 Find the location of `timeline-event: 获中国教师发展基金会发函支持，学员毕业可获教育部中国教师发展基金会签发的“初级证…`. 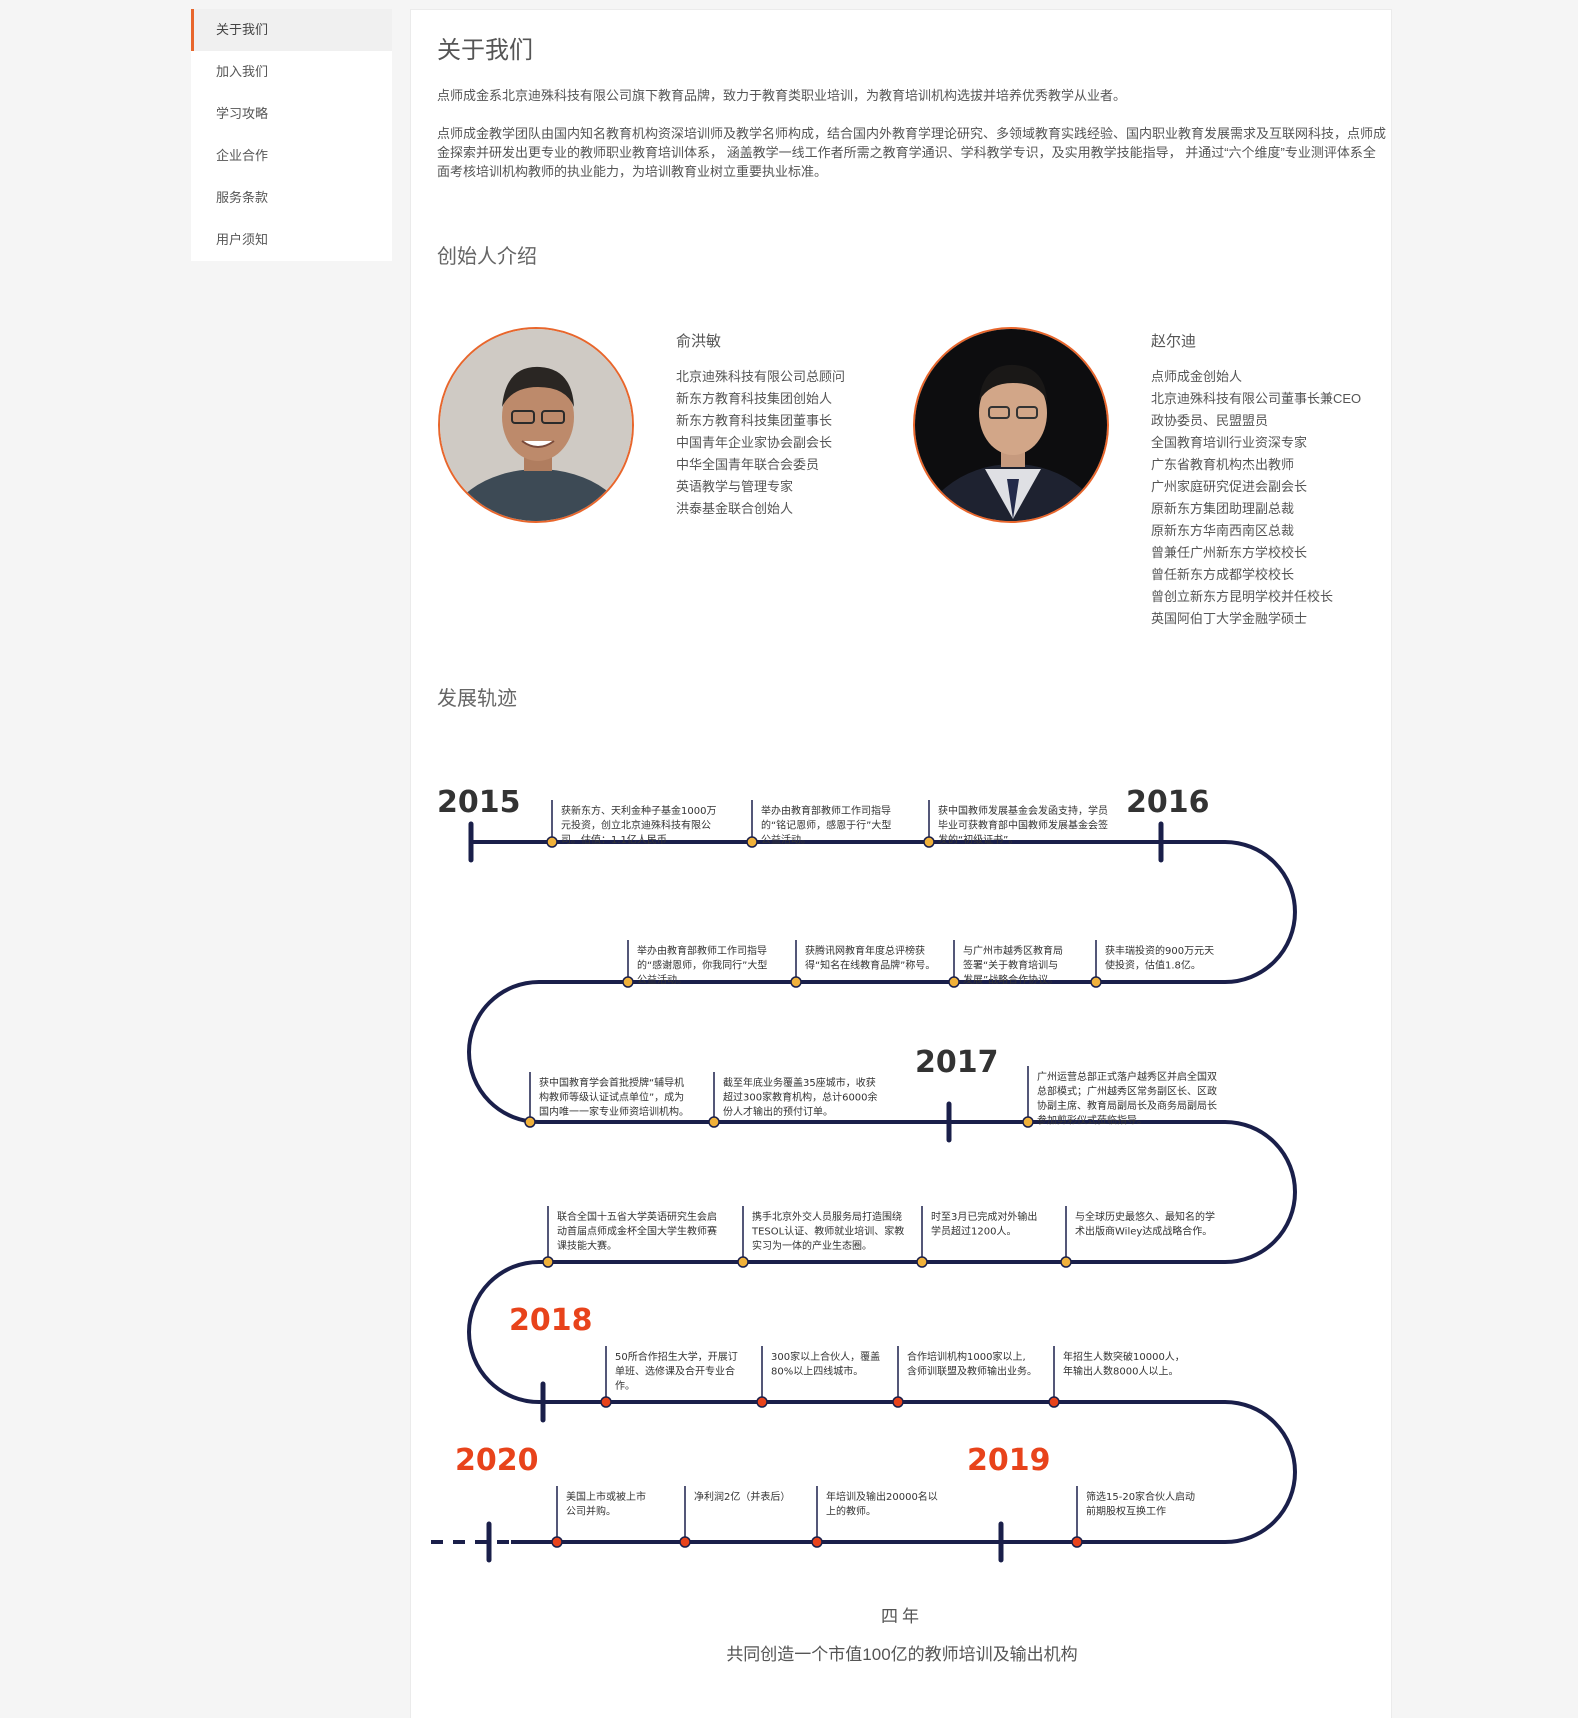

timeline-event: 获中国教师发展基金会发函支持，学员毕业可获教育部中国教师发展基金会签发的“初级证… is located at coordinates (1015, 824).